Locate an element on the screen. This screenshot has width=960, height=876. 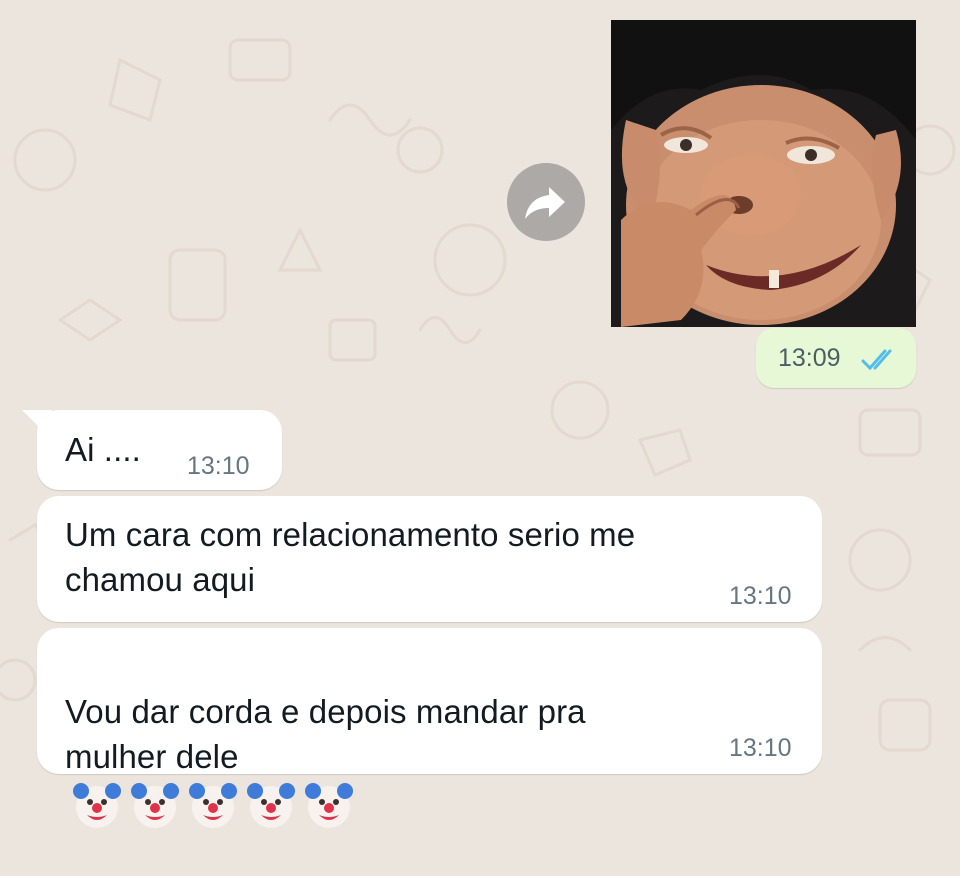
message-timestamp: 13:09 is located at coordinates (809, 358).